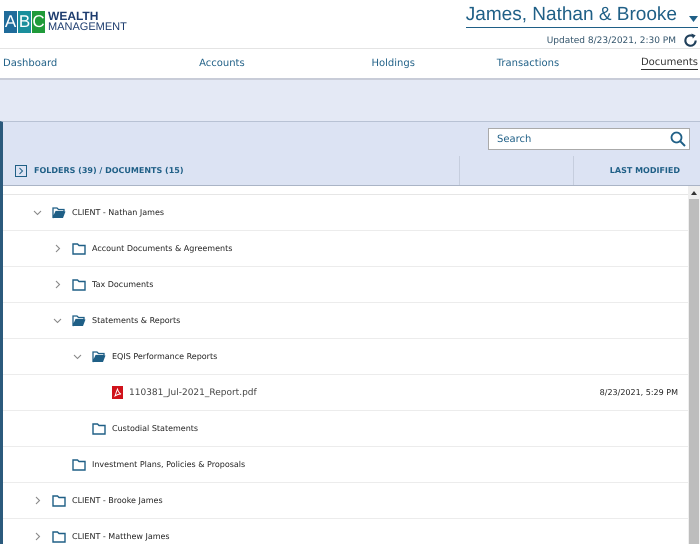 The width and height of the screenshot is (700, 544). Describe the element at coordinates (694, 371) in the screenshot. I see `scrollbar-thumb` at that location.